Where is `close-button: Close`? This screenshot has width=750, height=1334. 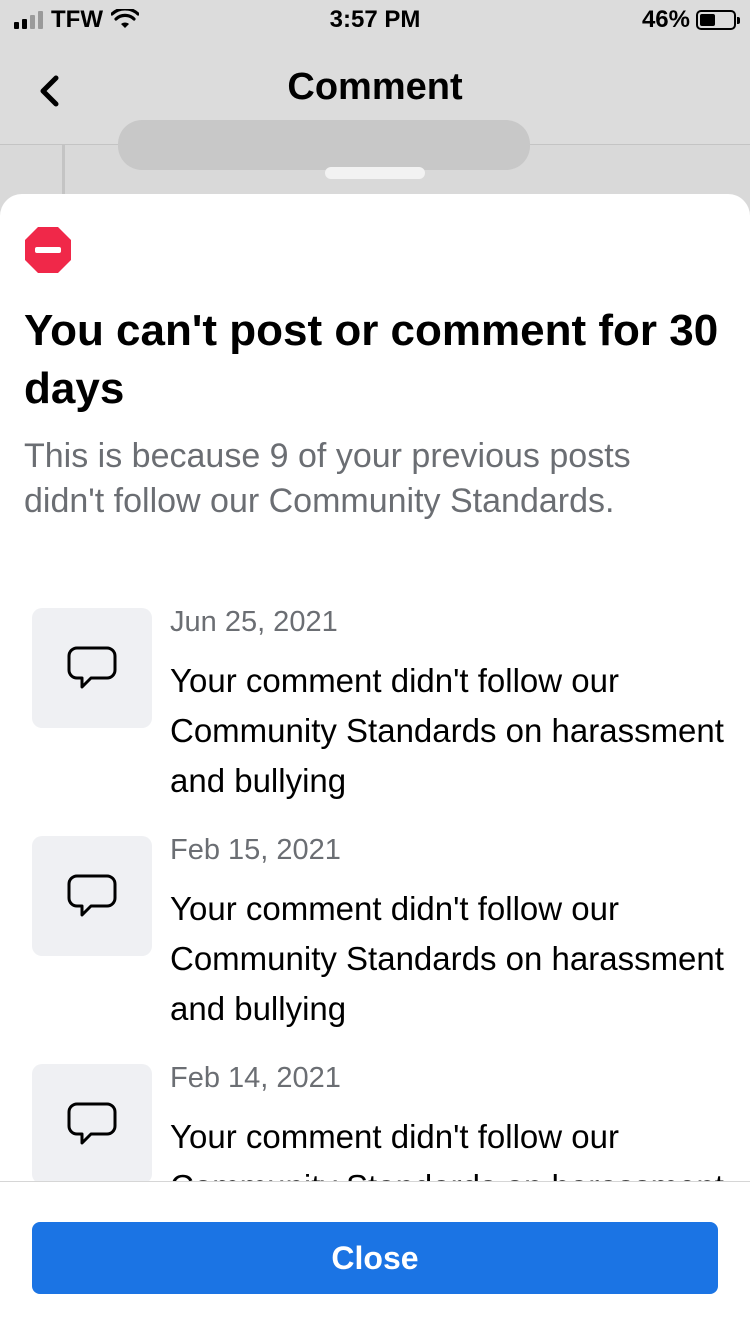 close-button: Close is located at coordinates (375, 1258).